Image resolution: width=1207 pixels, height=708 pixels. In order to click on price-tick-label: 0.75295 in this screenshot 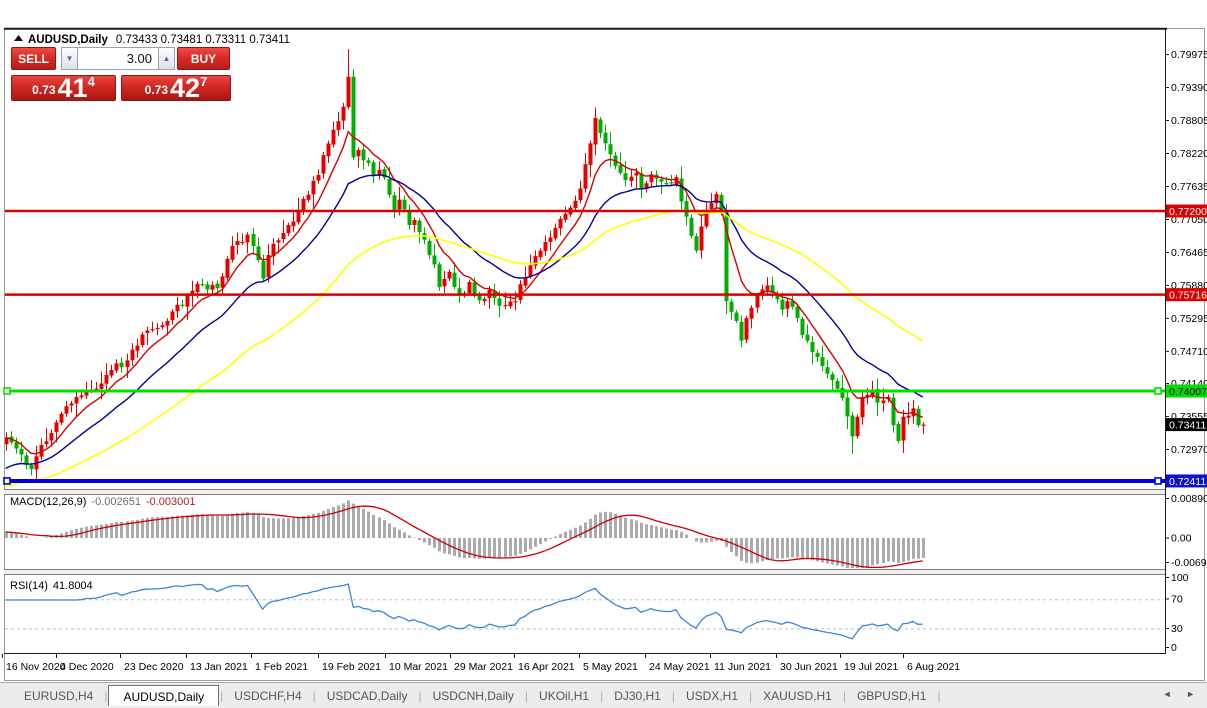, I will do `click(1189, 319)`.